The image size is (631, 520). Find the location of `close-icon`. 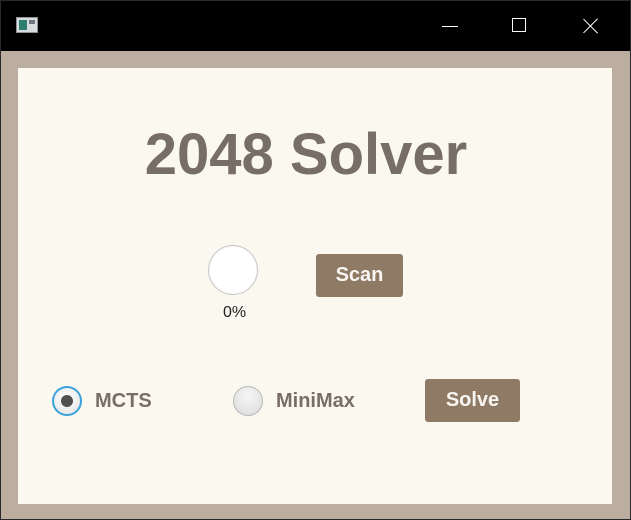

close-icon is located at coordinates (591, 26).